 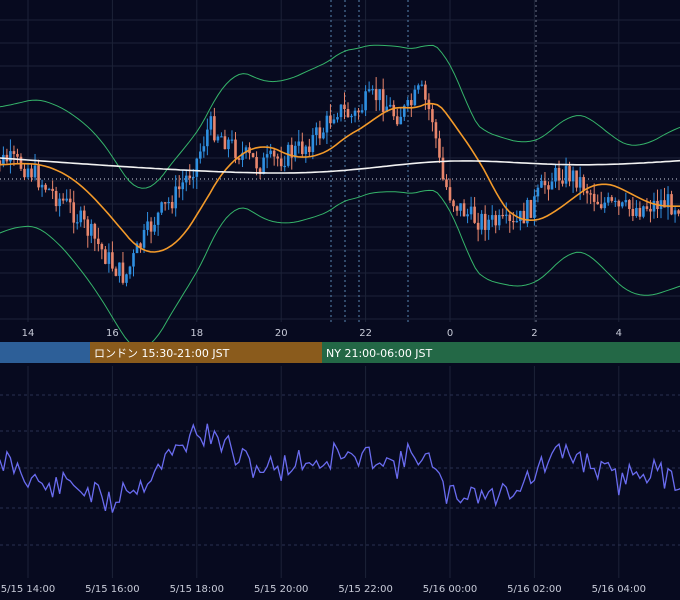 What do you see at coordinates (197, 589) in the screenshot?
I see `oscillator-x-tick-label: 5/15 18:00` at bounding box center [197, 589].